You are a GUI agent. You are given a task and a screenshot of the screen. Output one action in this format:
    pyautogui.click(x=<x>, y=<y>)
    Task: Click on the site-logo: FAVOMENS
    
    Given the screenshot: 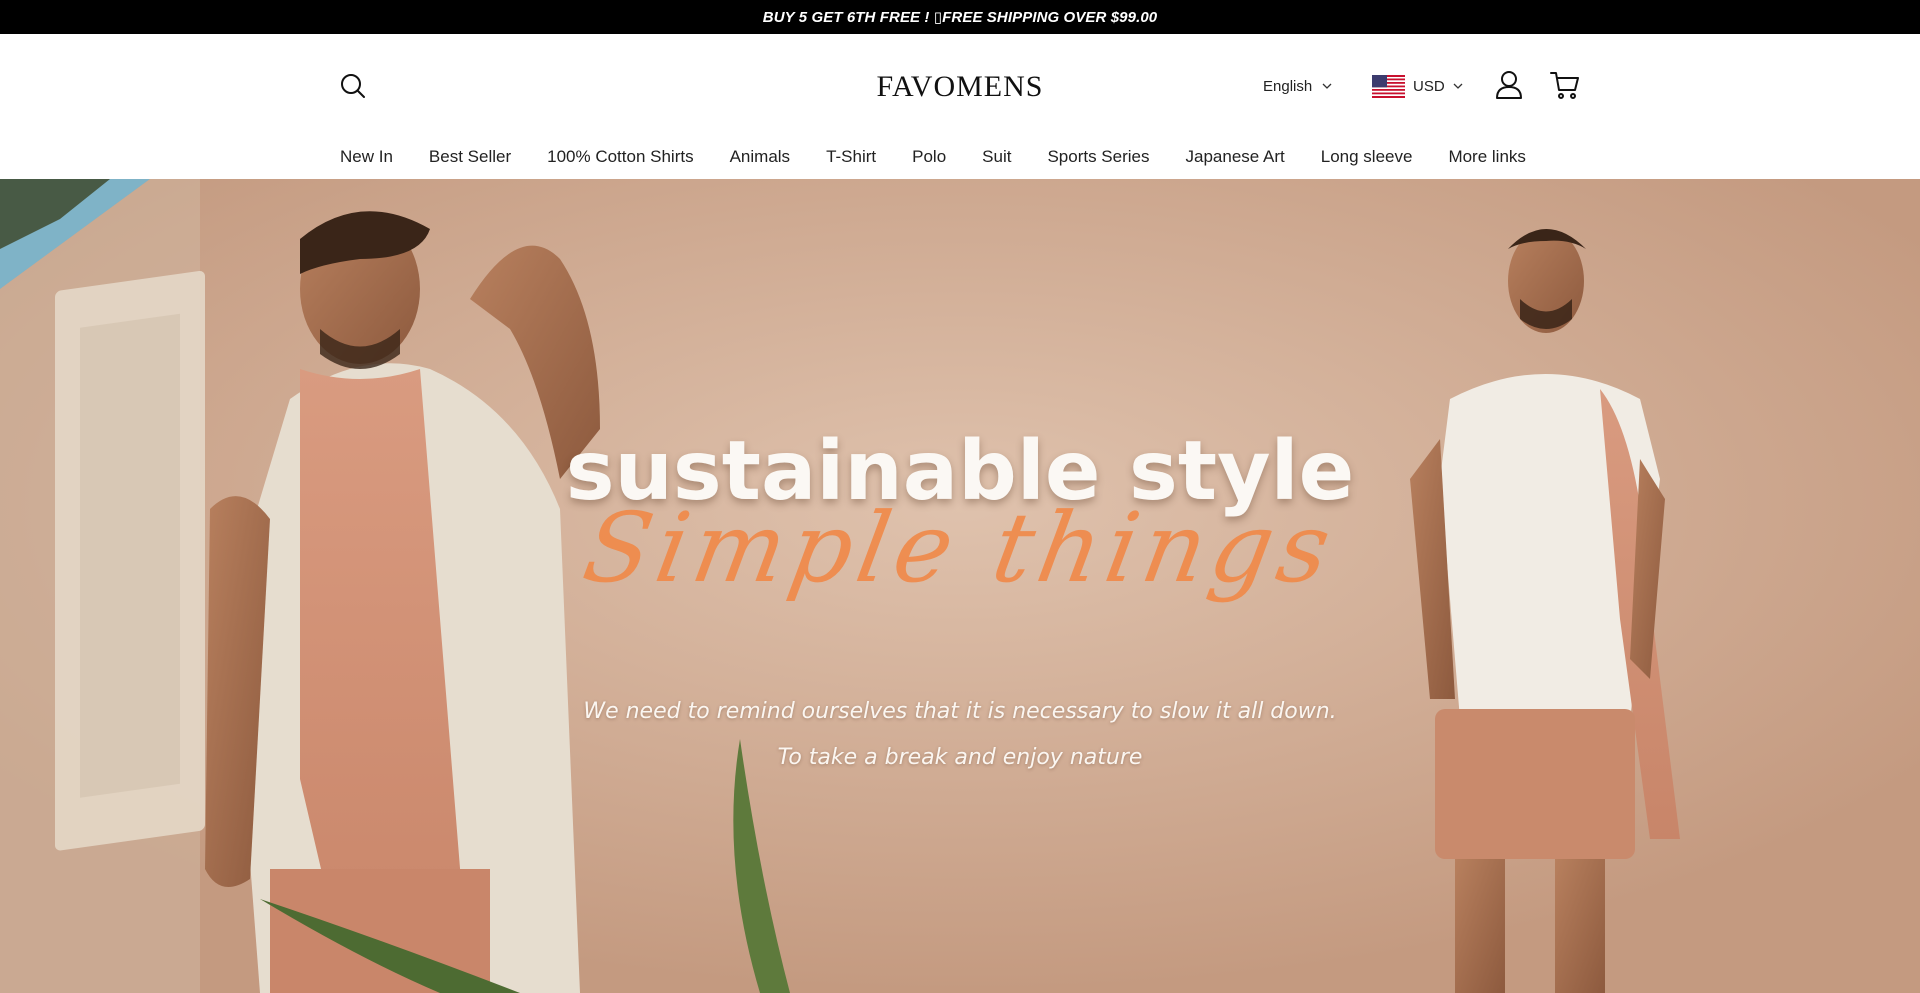 What is the action you would take?
    pyautogui.click(x=960, y=87)
    